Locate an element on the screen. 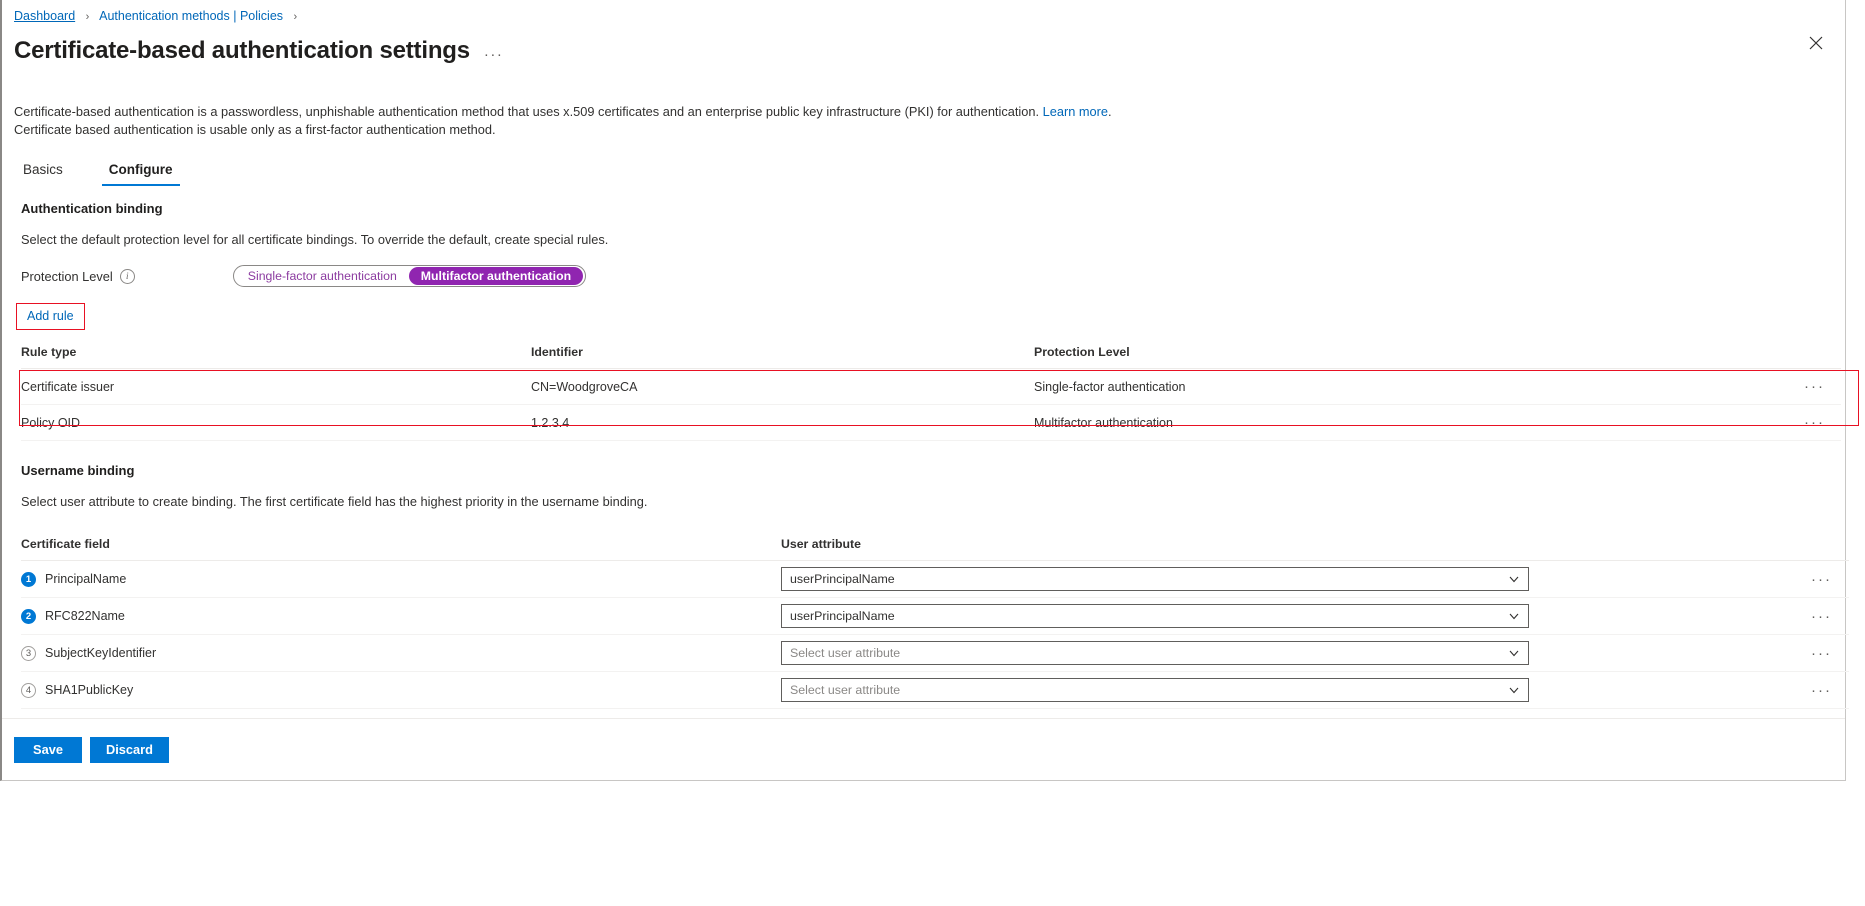 The image size is (1865, 906). rule-protection-level-cell: Multifactor authentication is located at coordinates (1419, 422).